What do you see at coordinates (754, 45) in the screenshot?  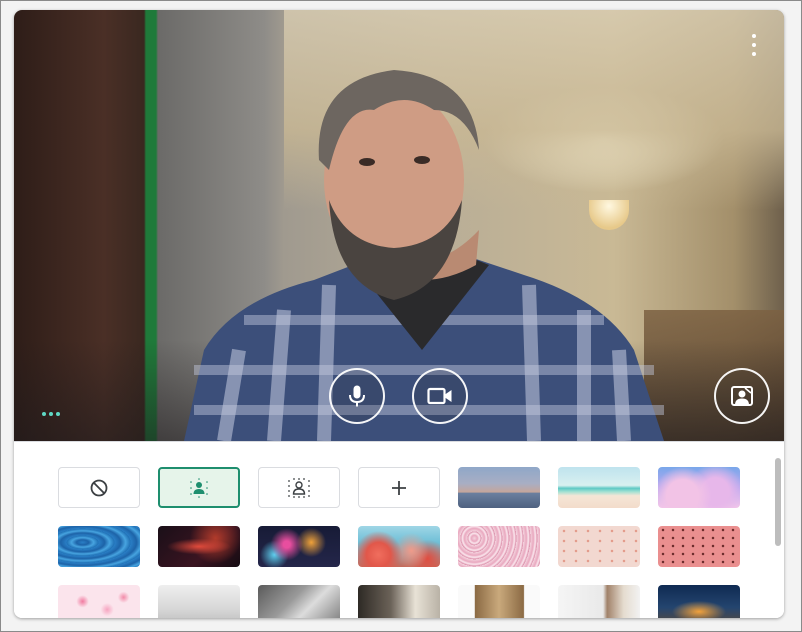 I see `more-vert-icon` at bounding box center [754, 45].